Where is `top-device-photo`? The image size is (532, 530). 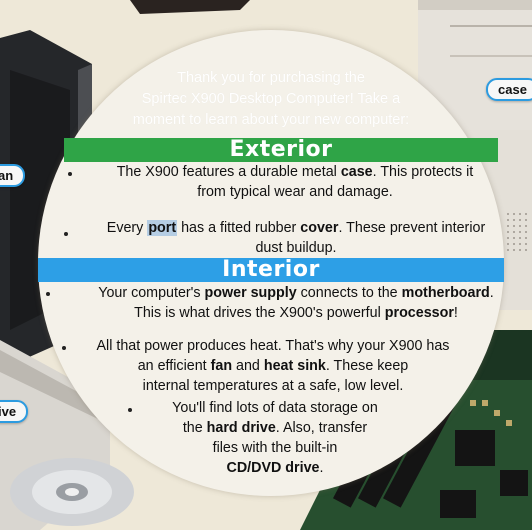 top-device-photo is located at coordinates (190, 7).